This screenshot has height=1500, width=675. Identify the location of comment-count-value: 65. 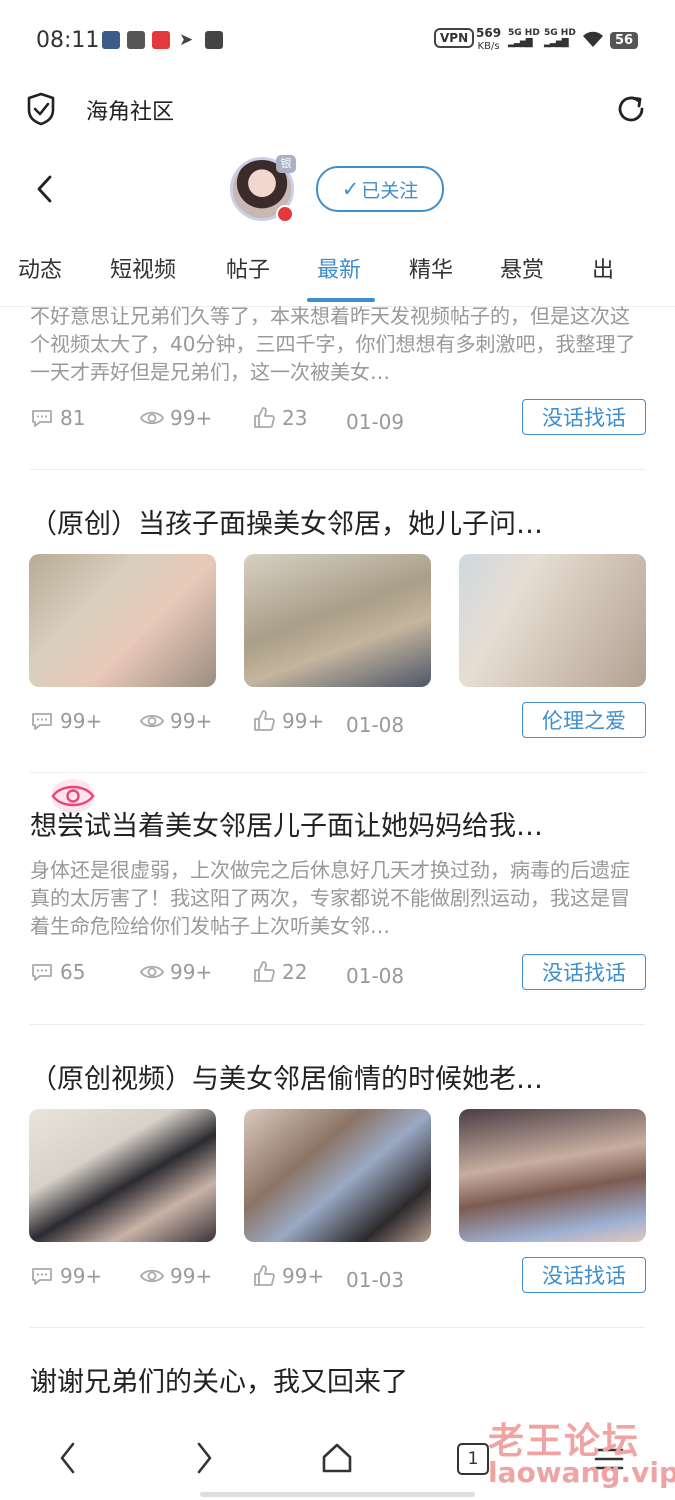
(73, 972).